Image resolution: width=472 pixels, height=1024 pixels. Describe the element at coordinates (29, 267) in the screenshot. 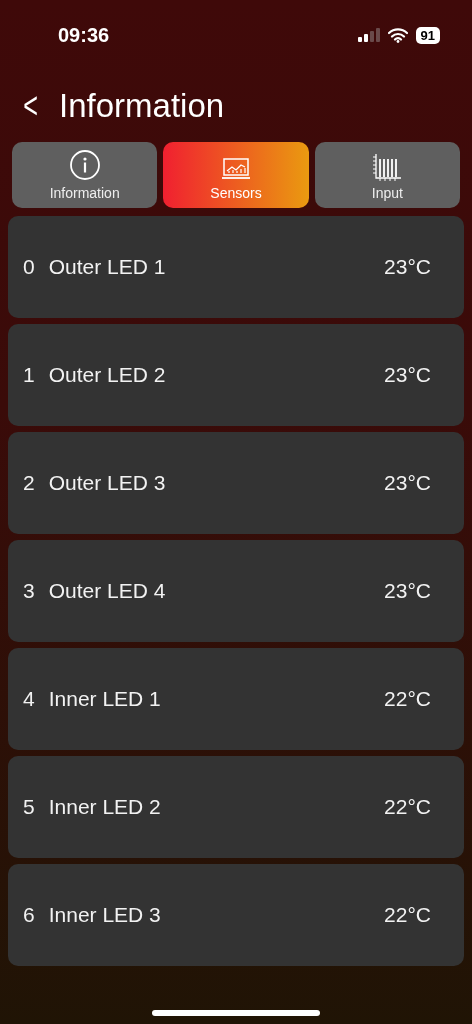

I see `sensor-index: 0` at that location.